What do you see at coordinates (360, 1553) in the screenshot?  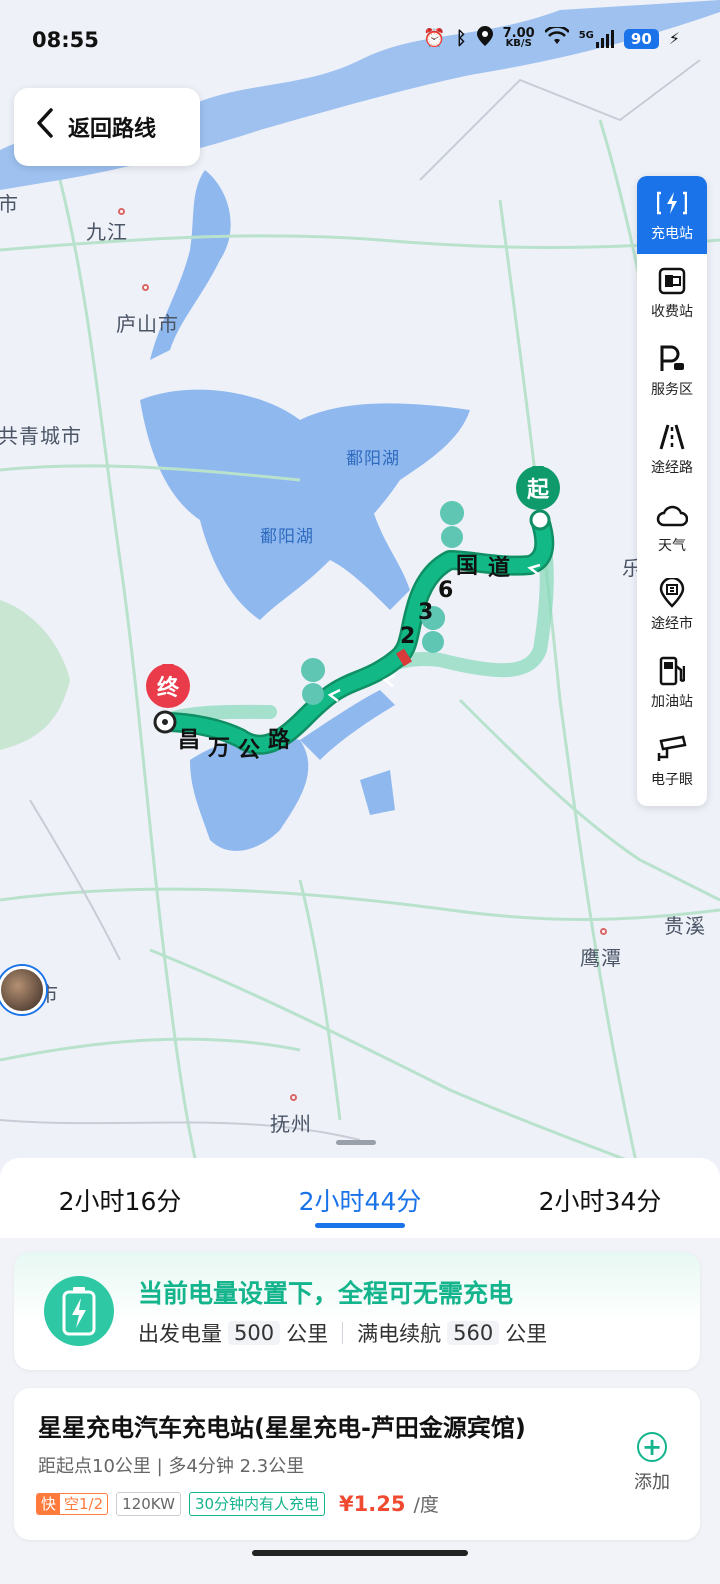 I see `home-indicator` at bounding box center [360, 1553].